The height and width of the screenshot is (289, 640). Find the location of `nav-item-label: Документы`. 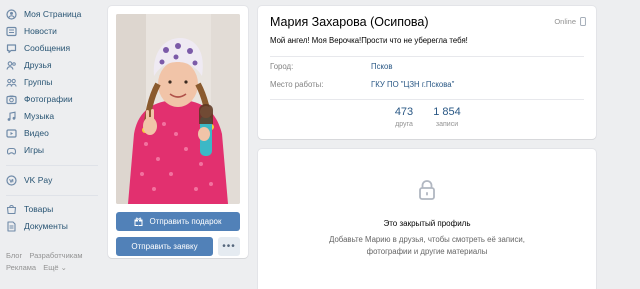

nav-item-label: Документы is located at coordinates (46, 226).